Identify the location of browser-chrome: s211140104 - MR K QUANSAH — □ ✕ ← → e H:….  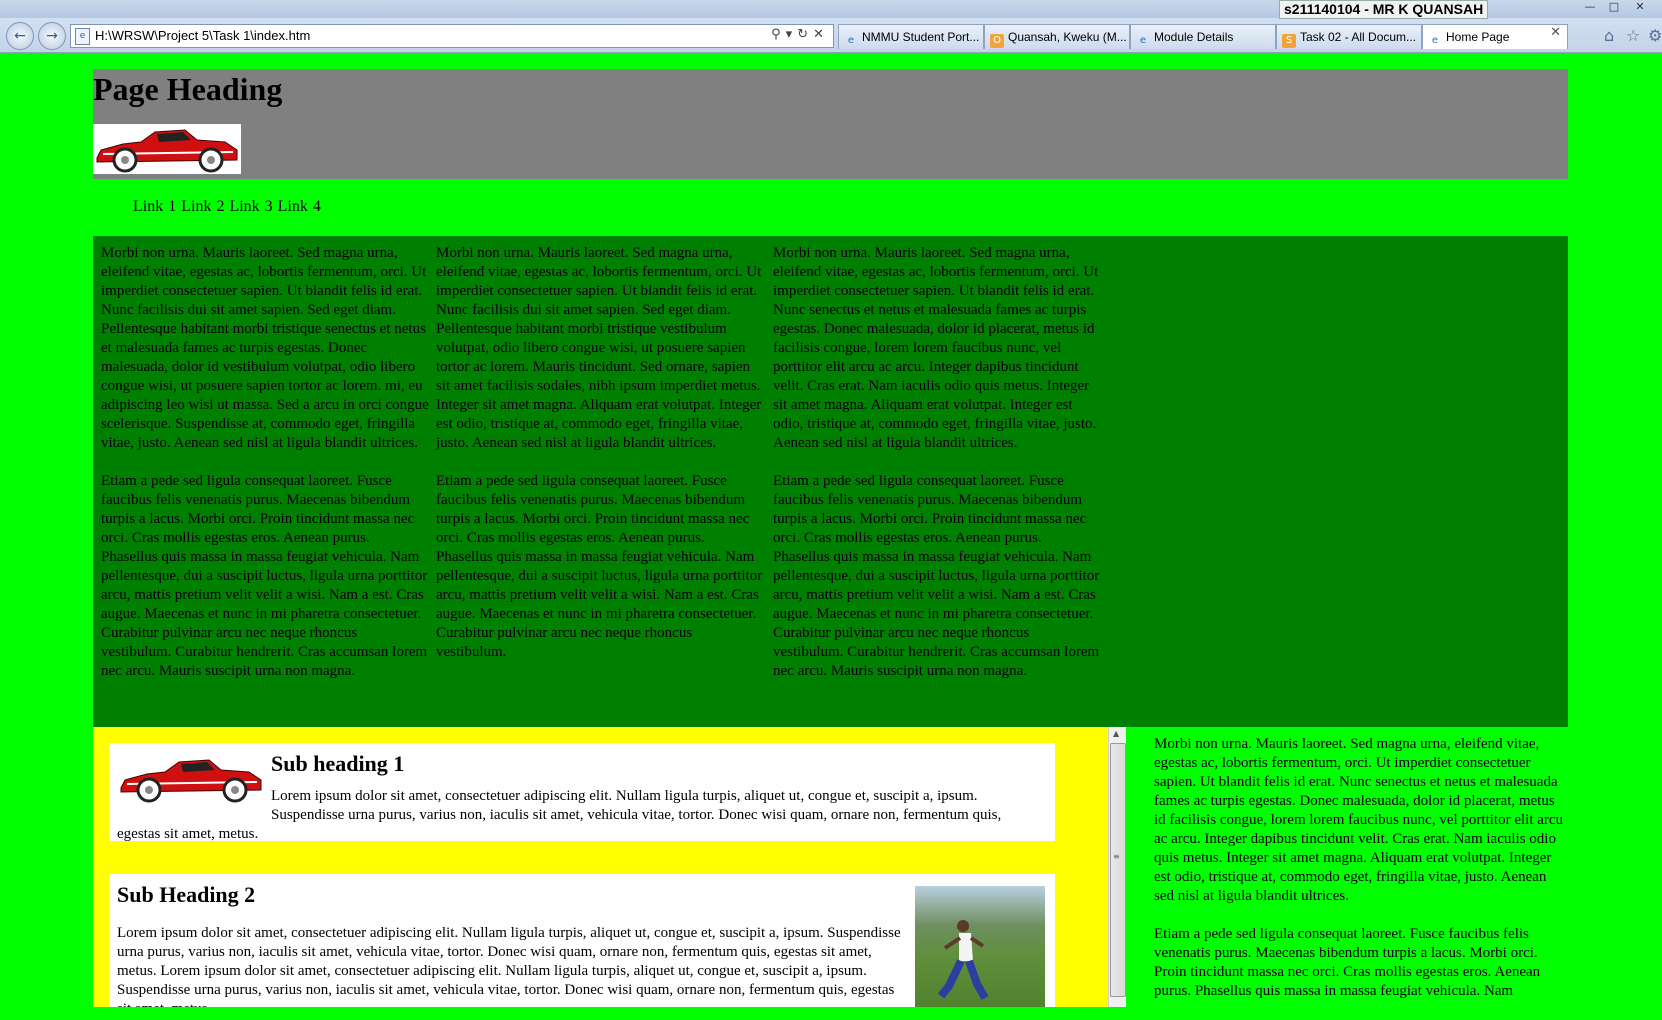
(831, 26).